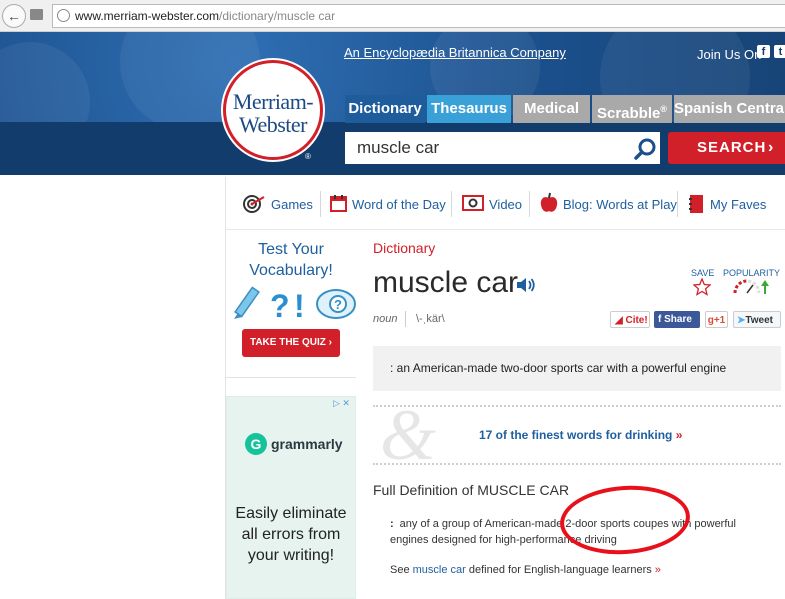 This screenshot has height=599, width=785. Describe the element at coordinates (726, 148) in the screenshot. I see `search-button: SEARCH ›` at that location.